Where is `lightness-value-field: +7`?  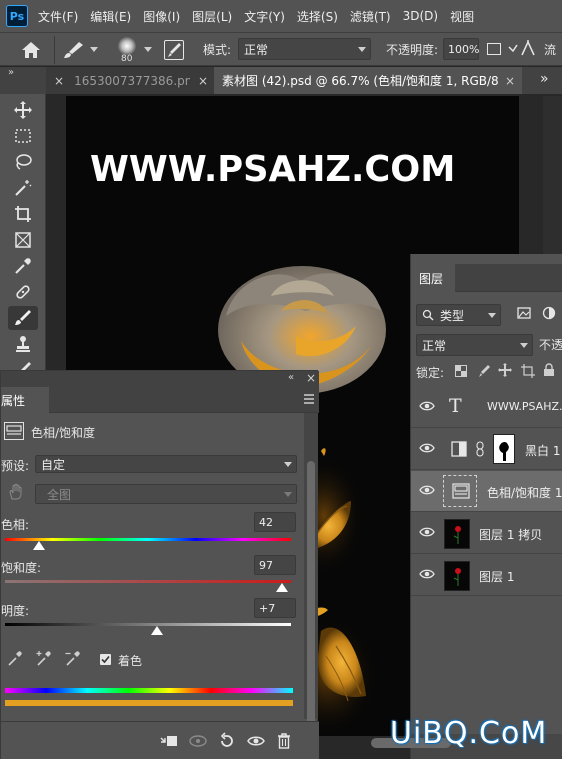 lightness-value-field: +7 is located at coordinates (275, 608).